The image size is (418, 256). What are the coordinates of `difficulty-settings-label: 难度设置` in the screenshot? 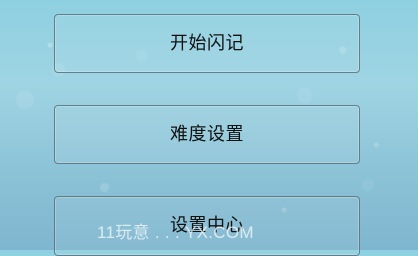 It's located at (207, 134).